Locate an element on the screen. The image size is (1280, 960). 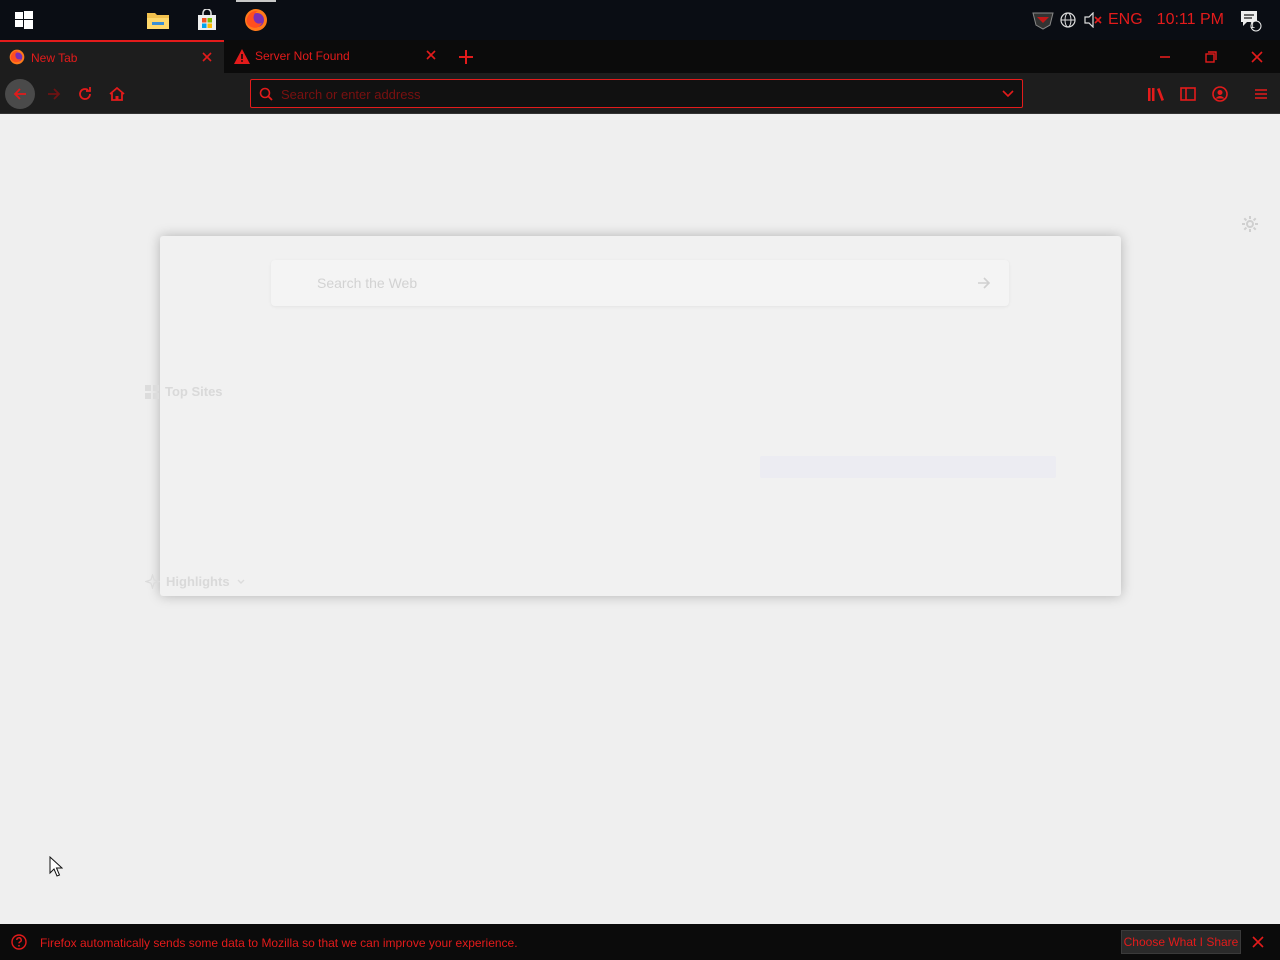
nav-toolbar is located at coordinates (640, 93).